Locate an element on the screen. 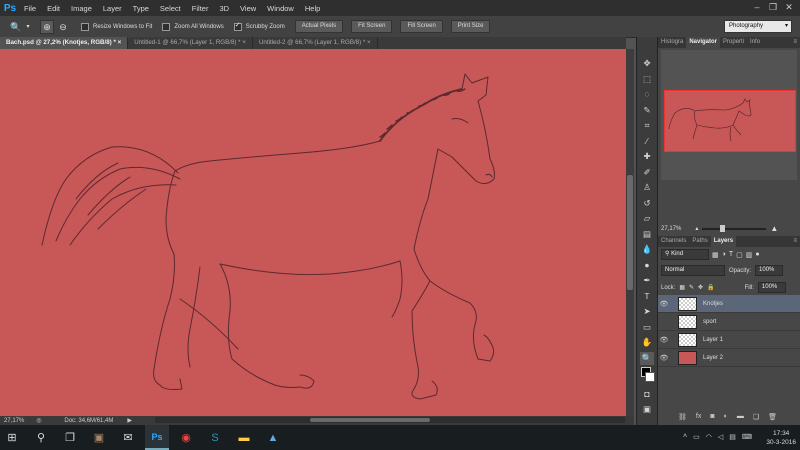  skype-icon: S is located at coordinates (215, 437).